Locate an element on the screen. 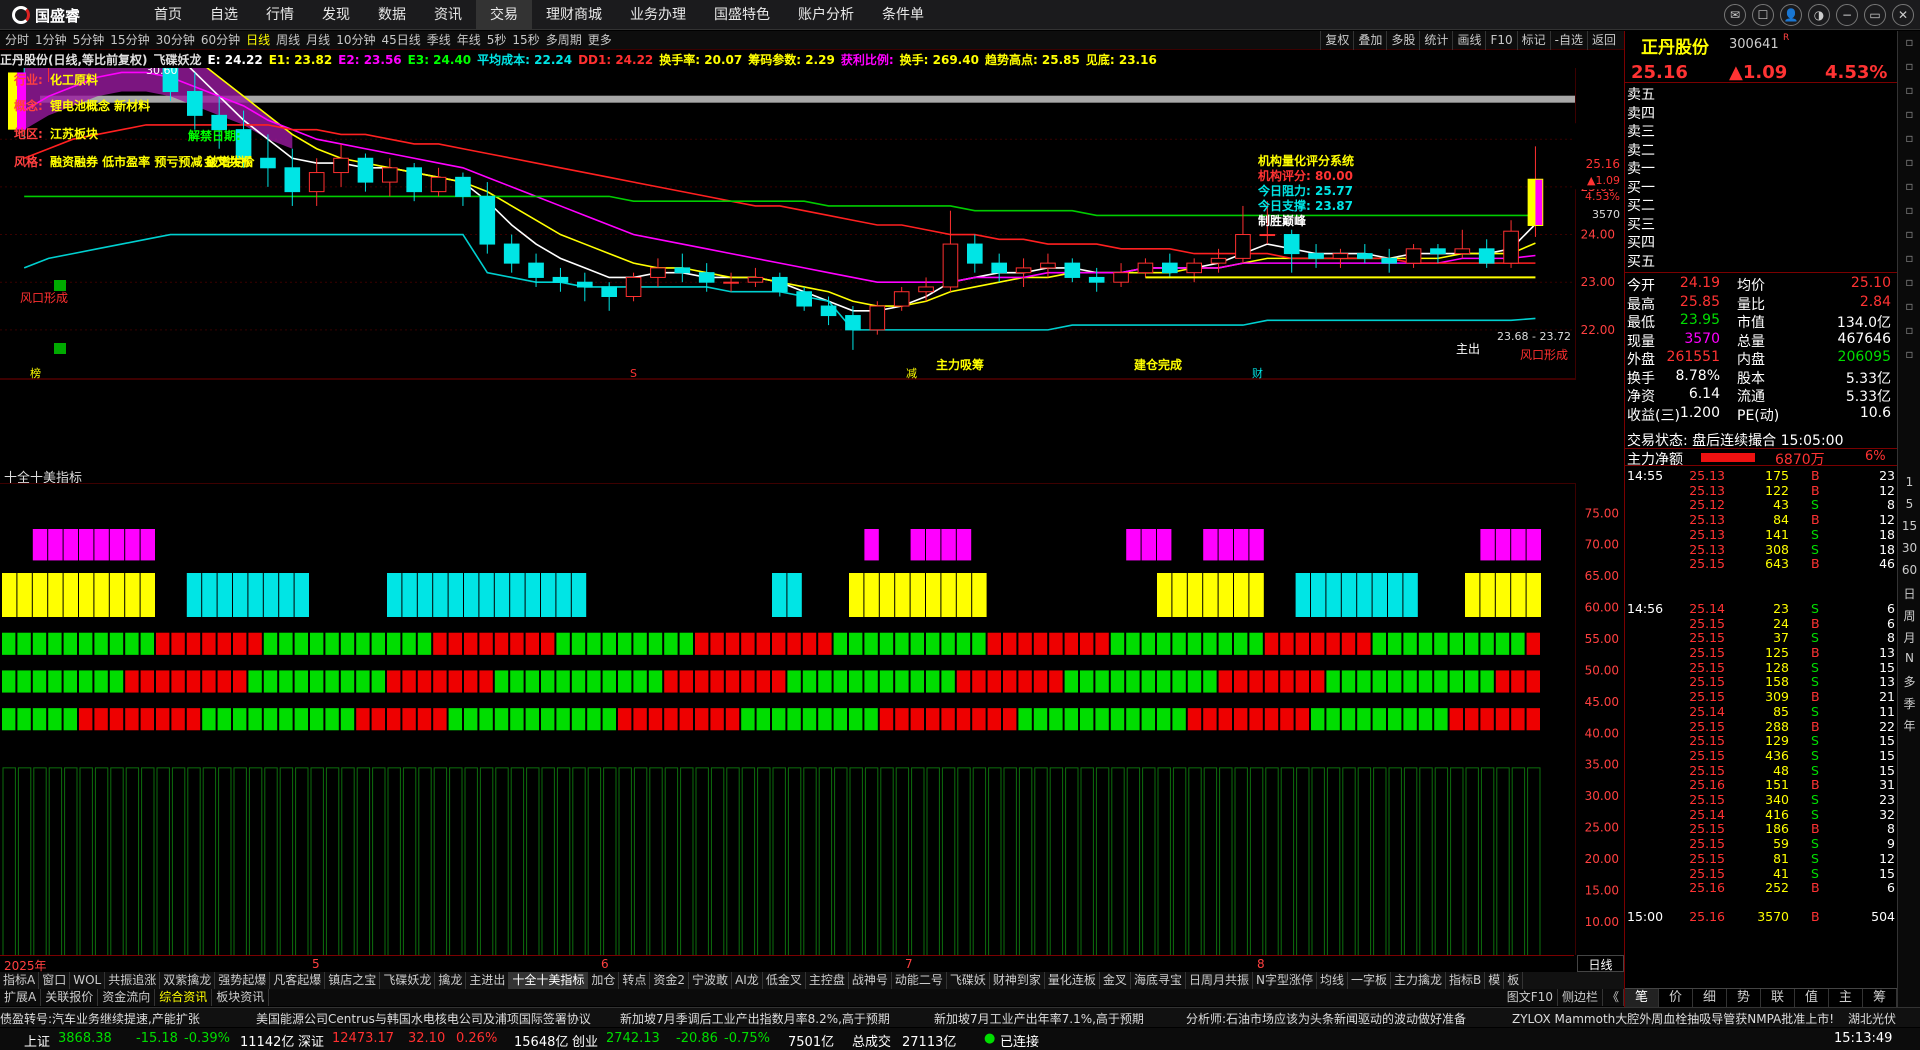  indicator-tab: 凡客起爆 is located at coordinates (298, 980).